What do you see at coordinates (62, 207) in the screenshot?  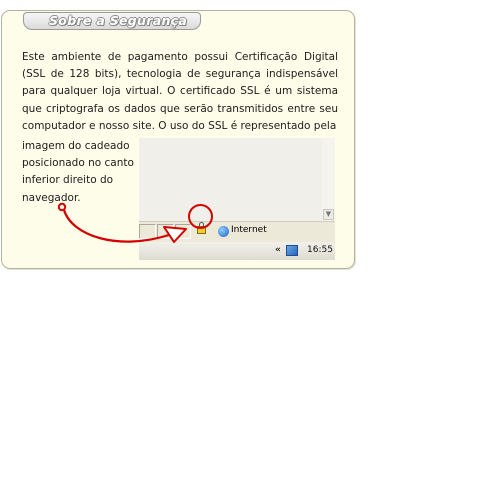 I see `arrow-start-dot` at bounding box center [62, 207].